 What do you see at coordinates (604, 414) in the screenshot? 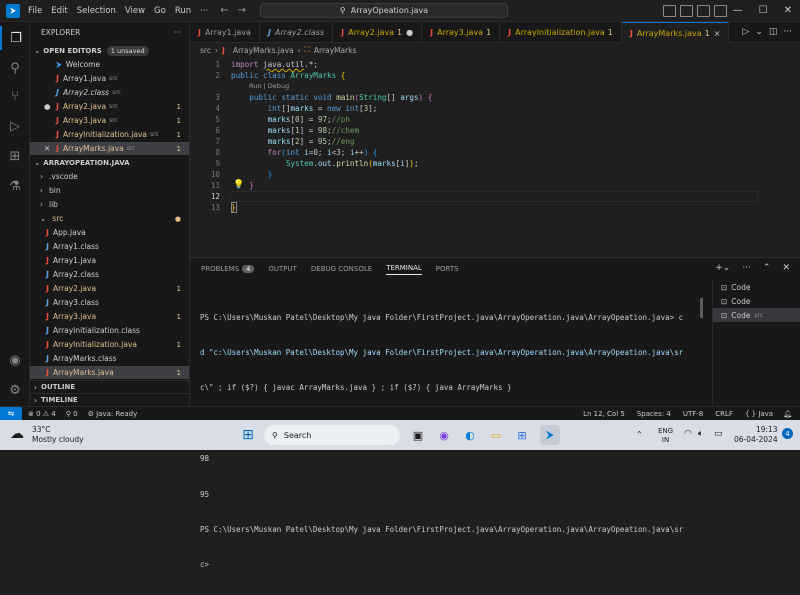
I see `cursor-position: Ln 12, Col 5` at bounding box center [604, 414].